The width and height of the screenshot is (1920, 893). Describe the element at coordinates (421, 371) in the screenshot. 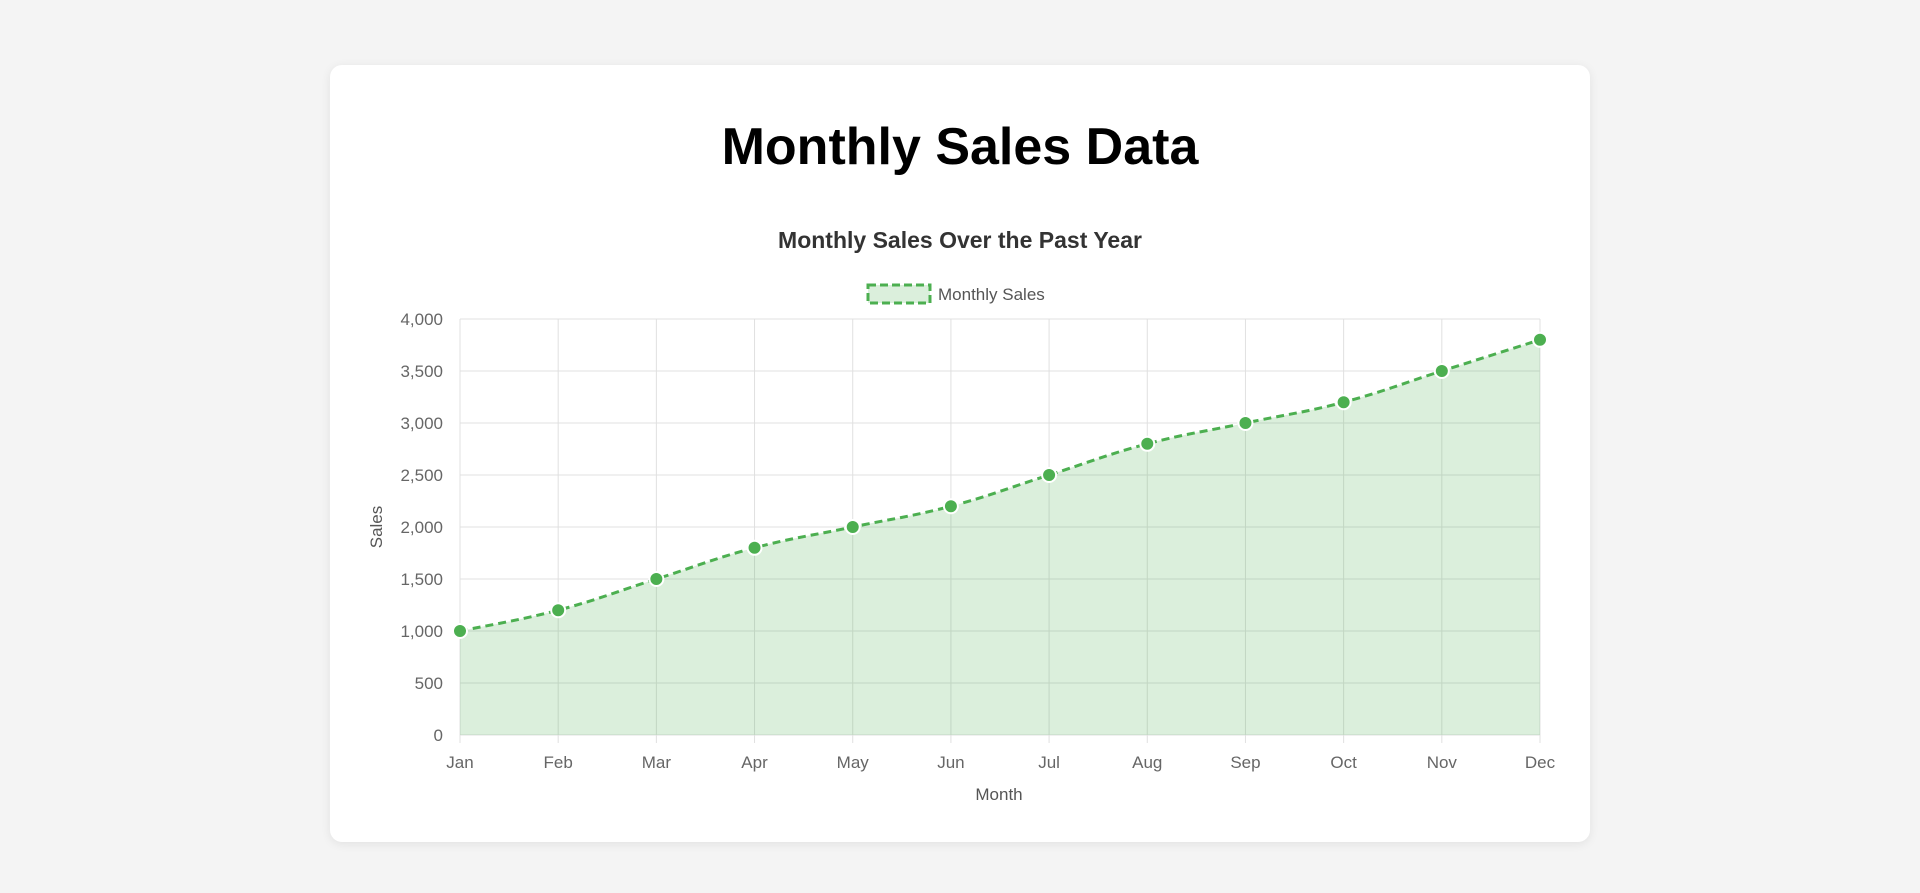

I see `y-tick-label: 3,500` at that location.